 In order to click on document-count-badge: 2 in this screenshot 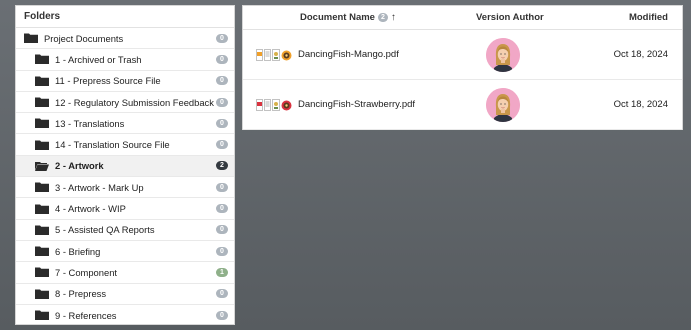, I will do `click(382, 17)`.